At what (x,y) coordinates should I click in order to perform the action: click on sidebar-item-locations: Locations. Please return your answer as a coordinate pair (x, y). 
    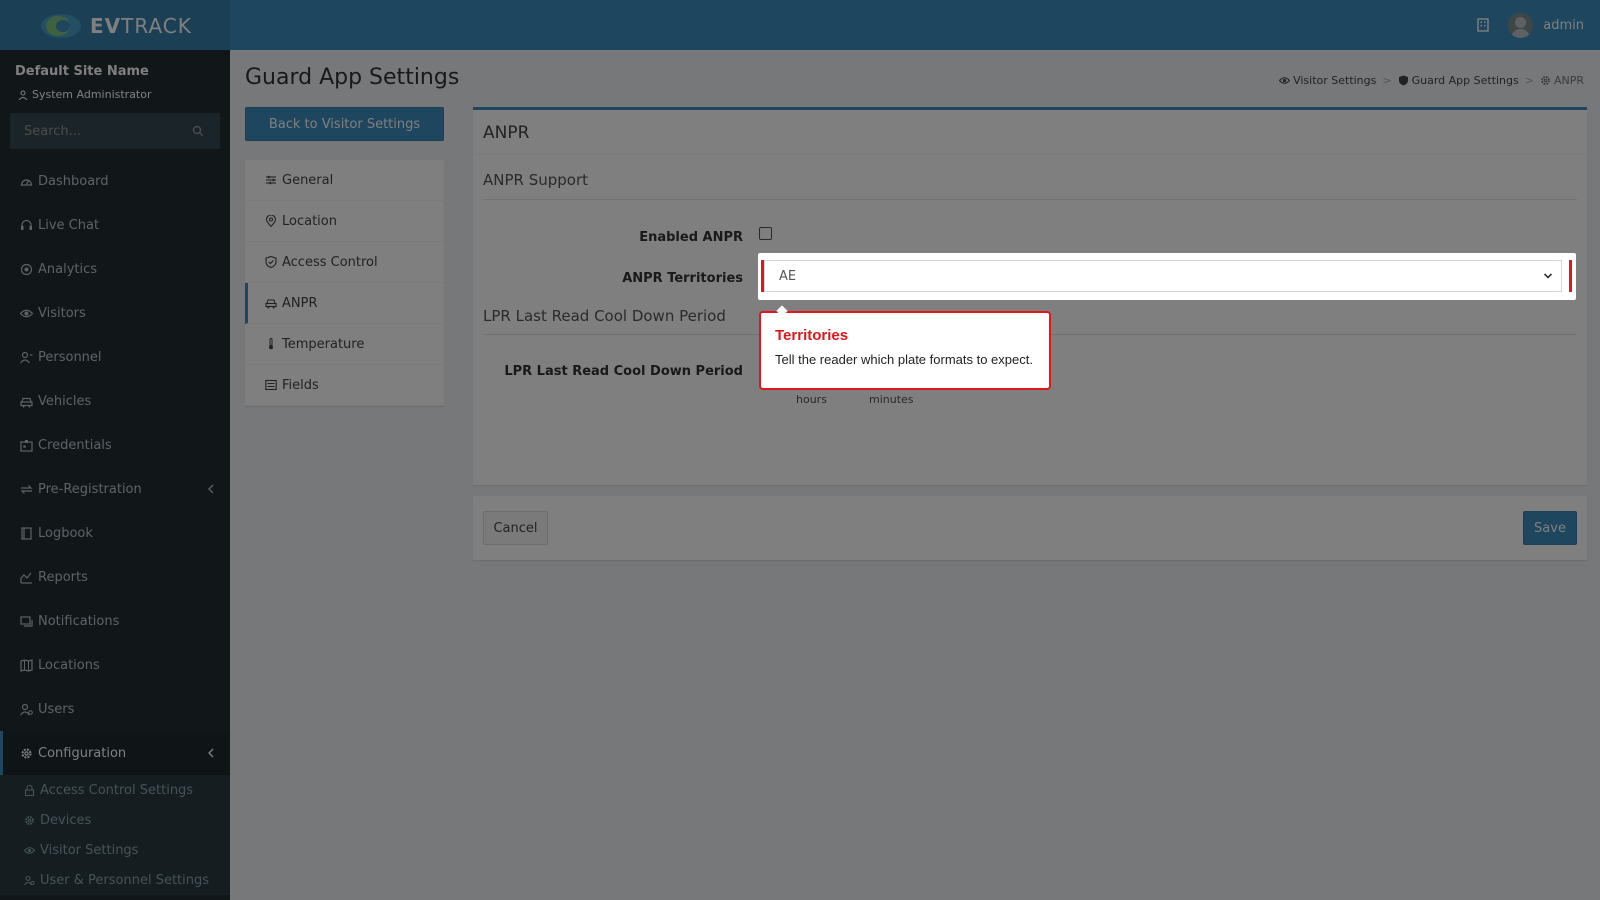
    Looking at the image, I should click on (115, 665).